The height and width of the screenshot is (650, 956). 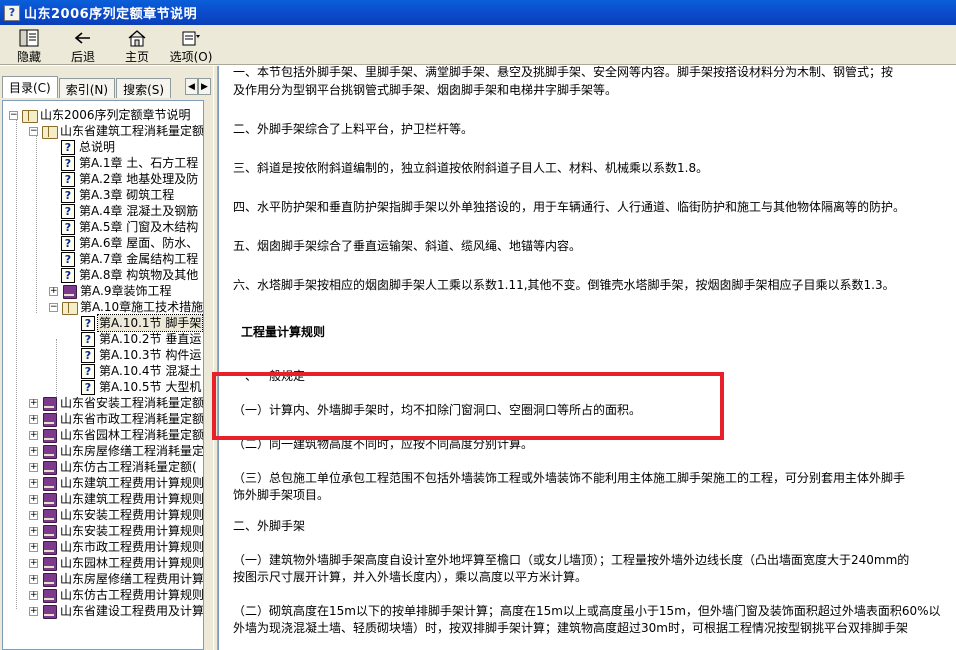 What do you see at coordinates (116, 611) in the screenshot?
I see `tree-item: + 山东省建设工程费用及计算` at bounding box center [116, 611].